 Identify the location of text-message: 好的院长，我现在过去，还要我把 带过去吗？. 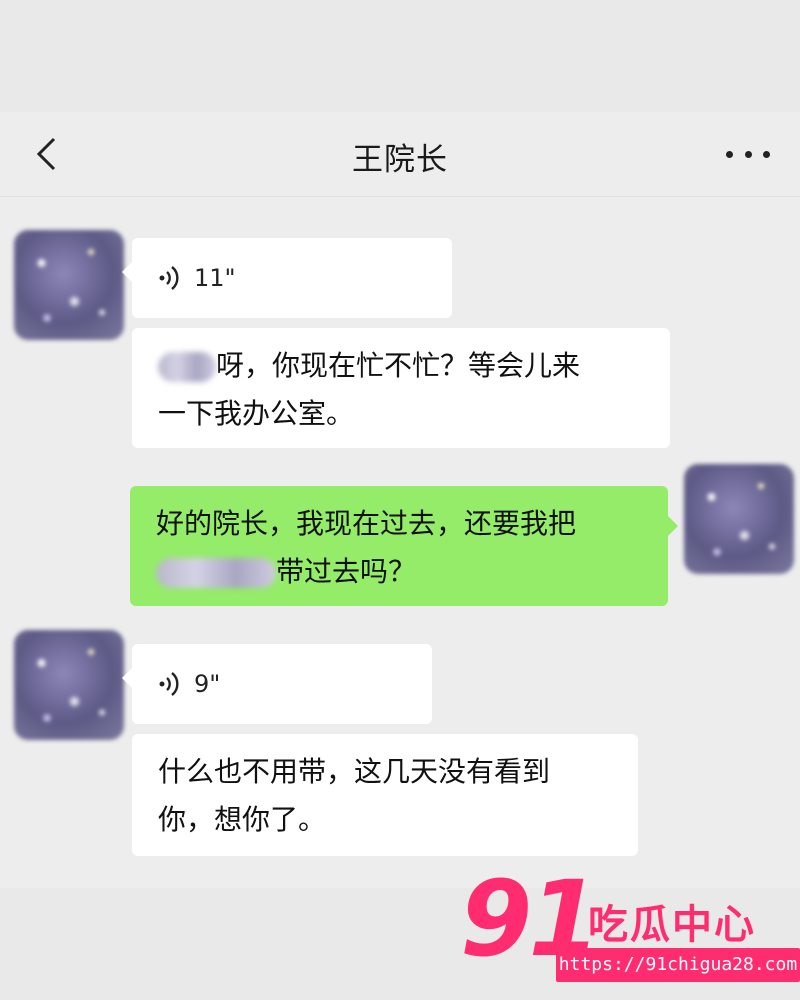
(404, 546).